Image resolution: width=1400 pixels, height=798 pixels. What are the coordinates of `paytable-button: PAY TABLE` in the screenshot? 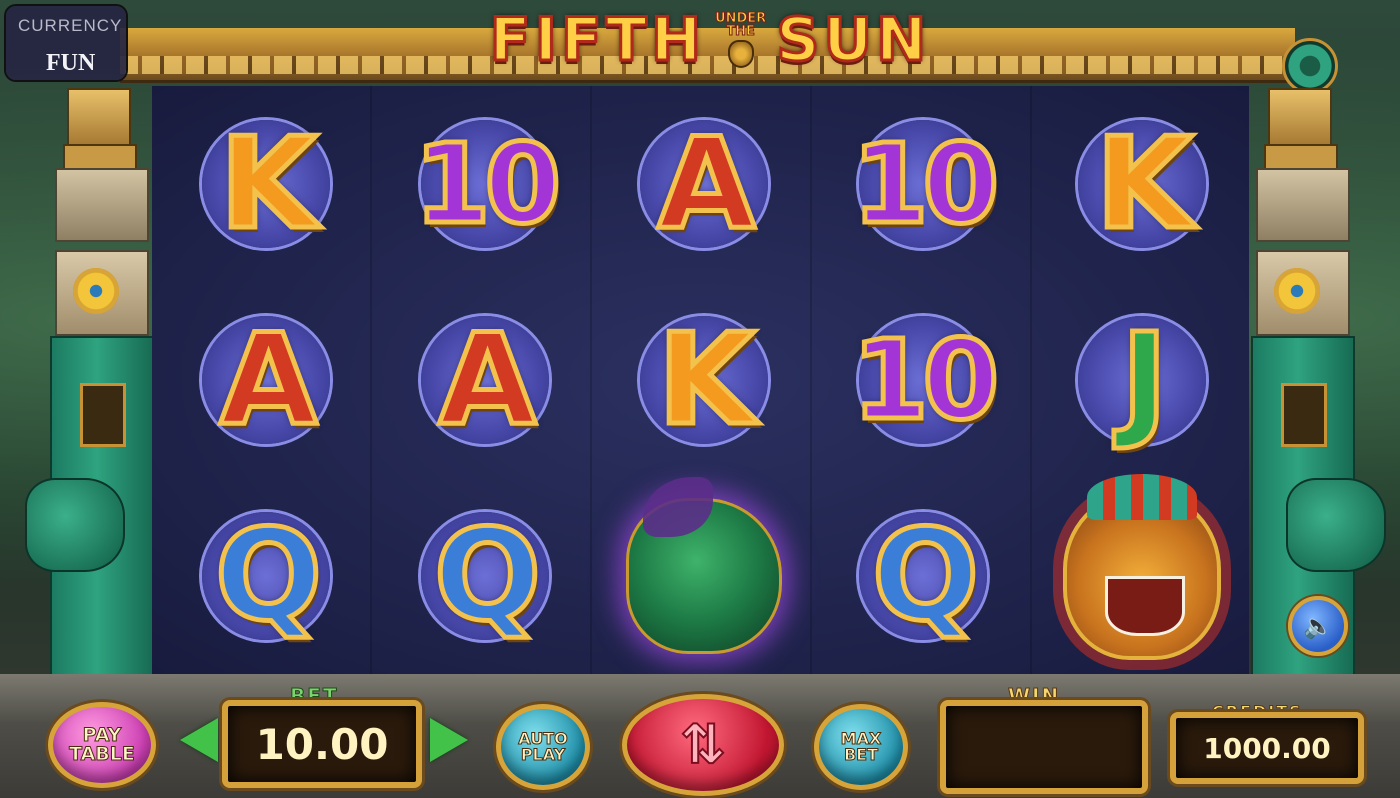 It's located at (102, 745).